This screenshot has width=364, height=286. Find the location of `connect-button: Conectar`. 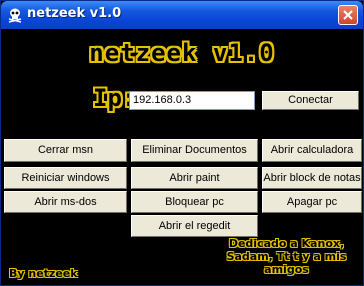

connect-button: Conectar is located at coordinates (310, 100).